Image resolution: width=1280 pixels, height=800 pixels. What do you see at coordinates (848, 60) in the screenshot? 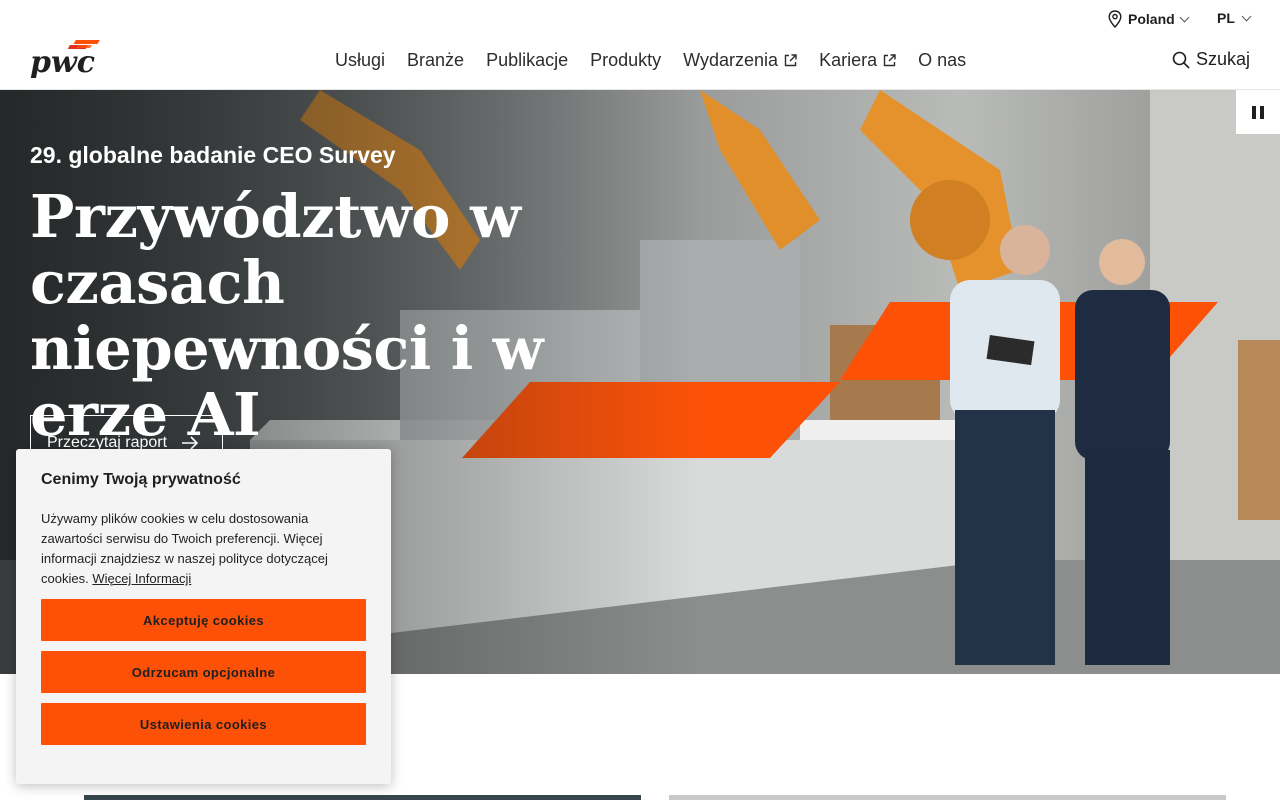
I see `nav-label: Kariera` at bounding box center [848, 60].